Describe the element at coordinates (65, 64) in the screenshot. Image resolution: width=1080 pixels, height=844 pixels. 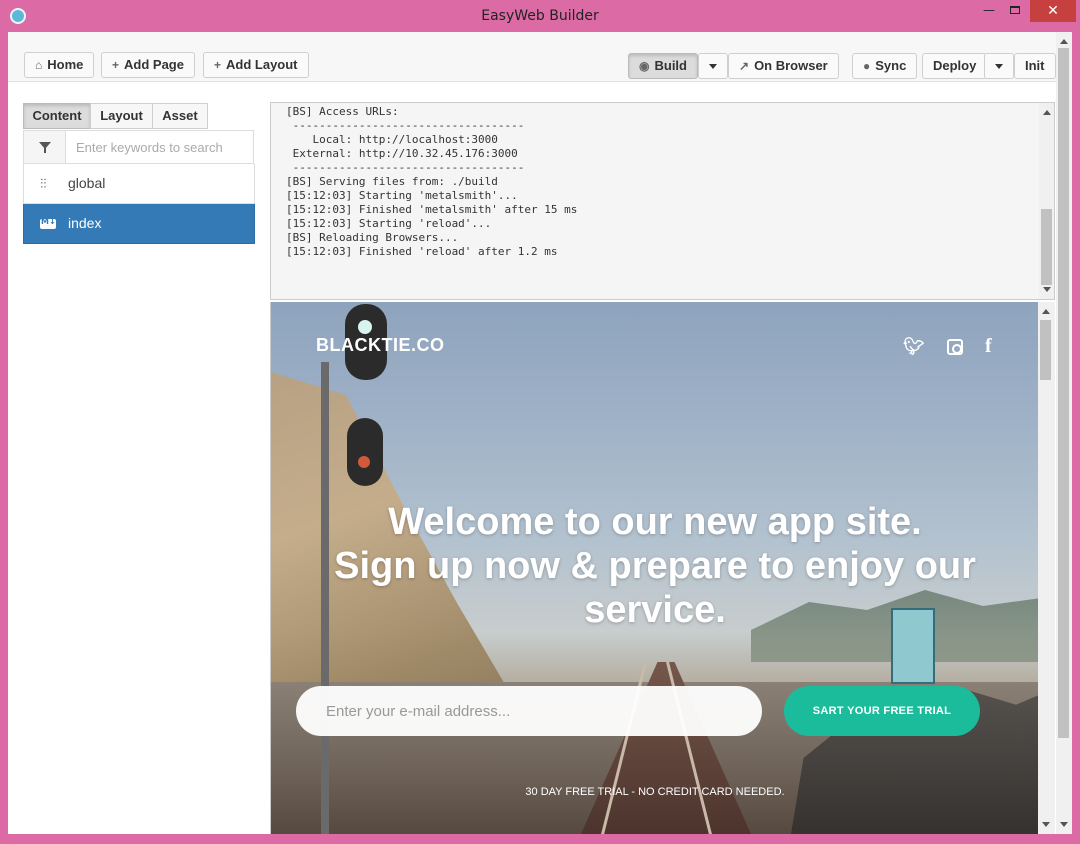
I see `home-label: Home` at that location.